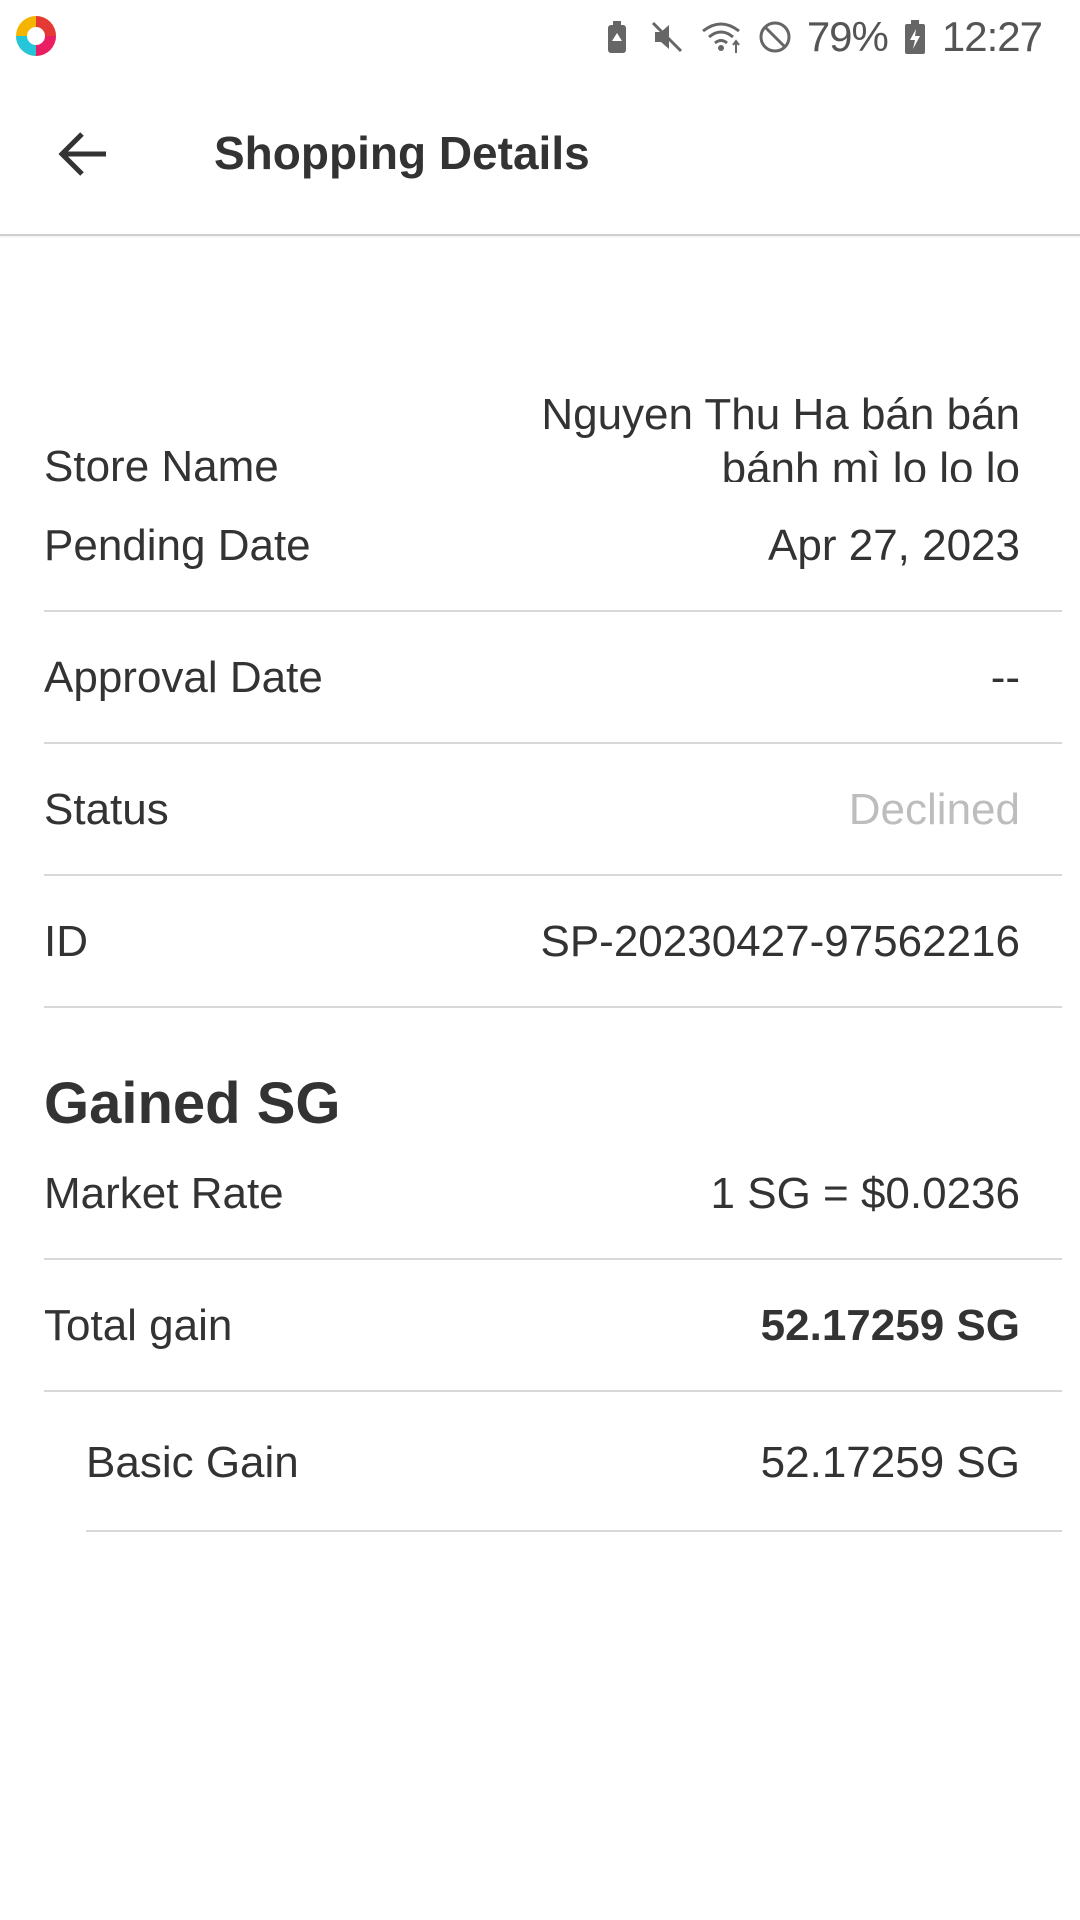 The height and width of the screenshot is (1920, 1080). I want to click on battery-charging-icon, so click(914, 37).